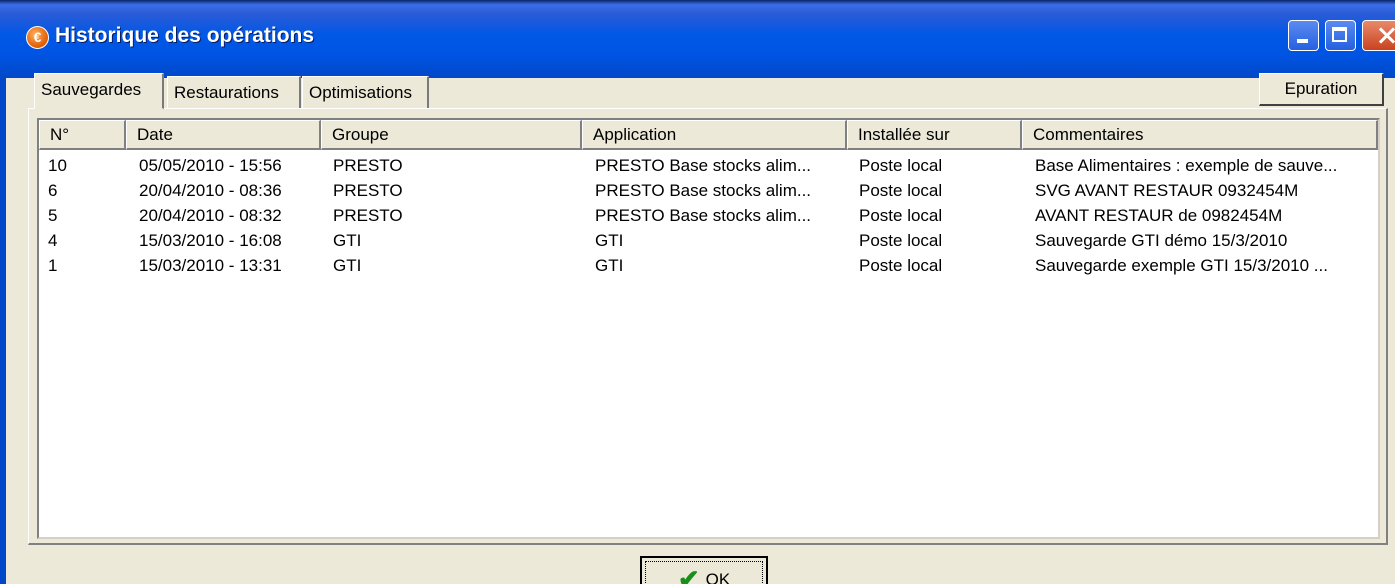 The height and width of the screenshot is (584, 1395). I want to click on cell-number: 6, so click(53, 190).